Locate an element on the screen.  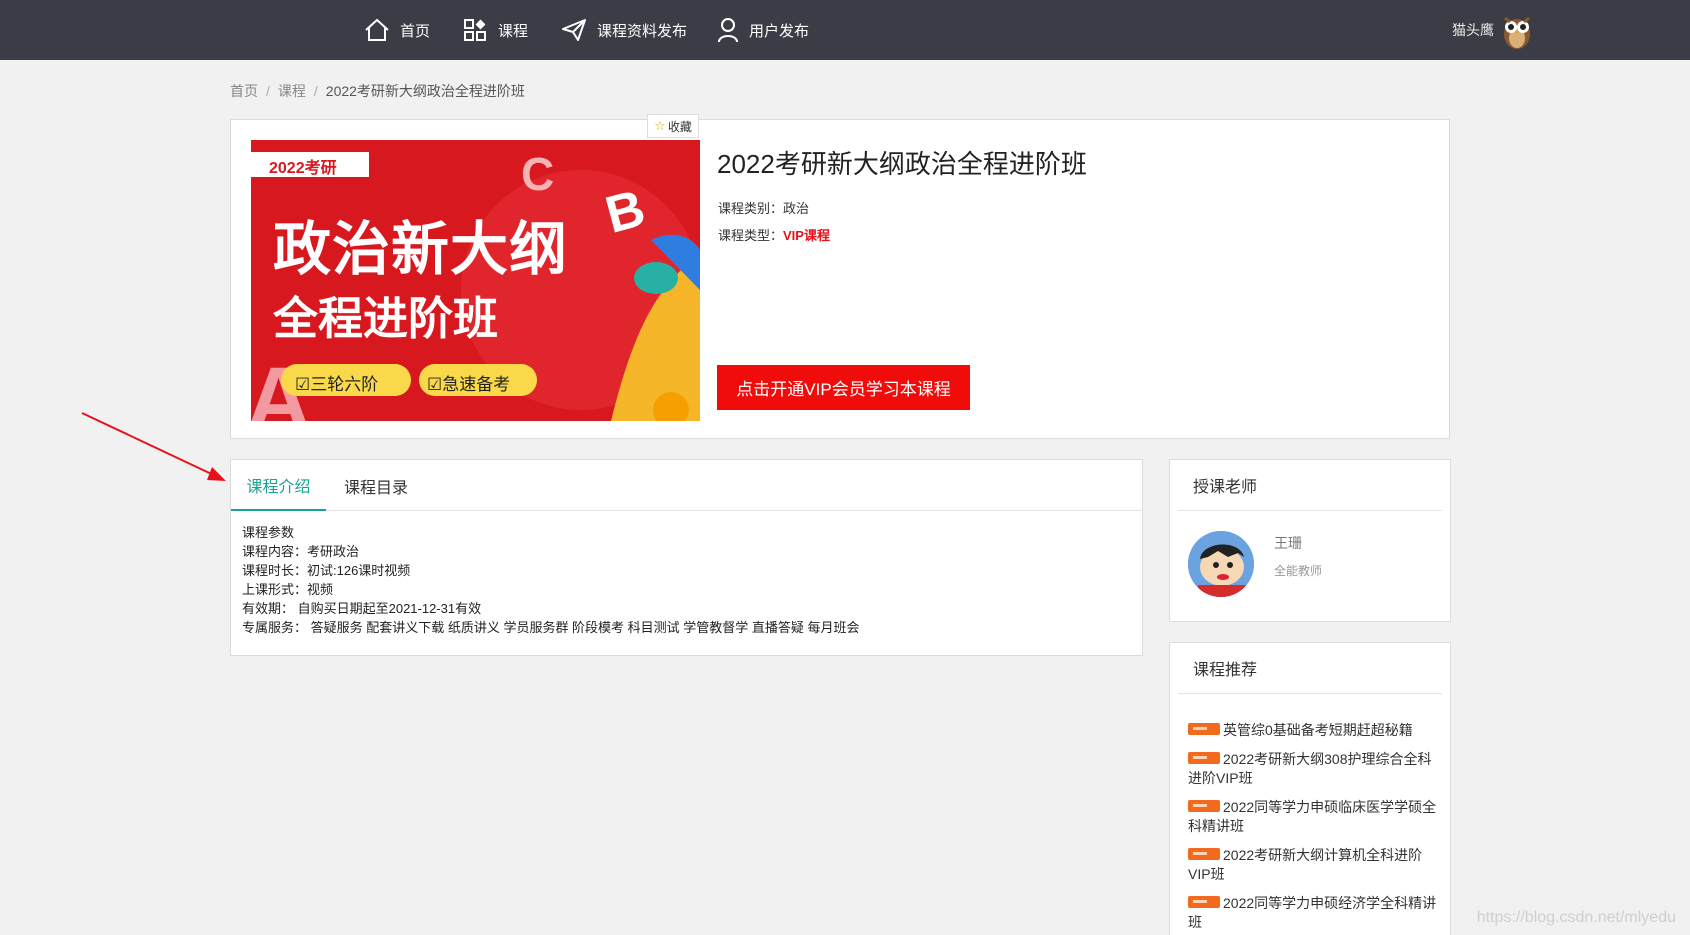
recommend-item: 2022考研新大纲计算机全科进阶VIP班 is located at coordinates (1316, 865).